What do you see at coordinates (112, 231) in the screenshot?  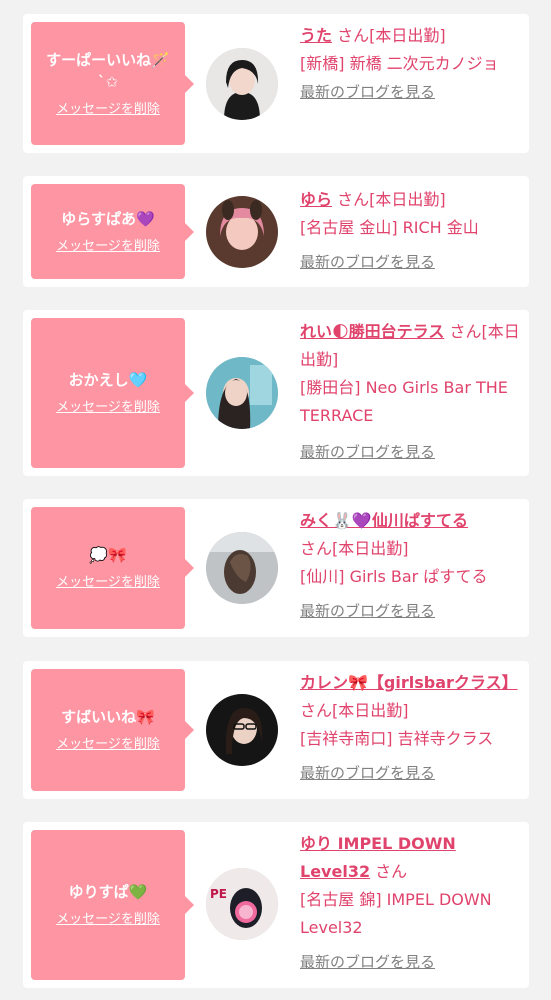 I see `message-bubble: ゆらすぱあ💜 メッセージを削除` at bounding box center [112, 231].